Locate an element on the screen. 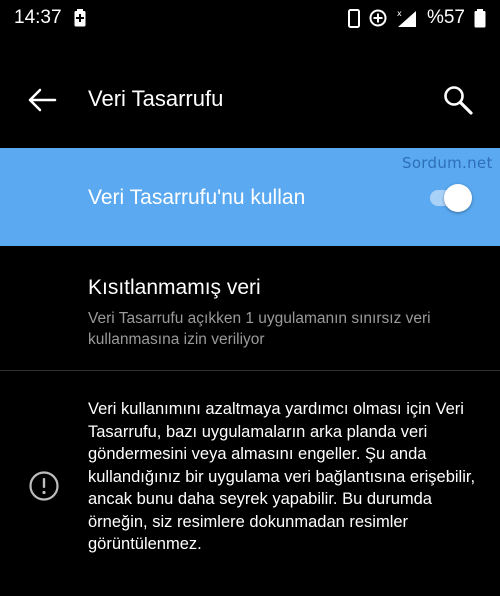 Image resolution: width=500 pixels, height=596 pixels. status-bar-left: 14:37 is located at coordinates (50, 18).